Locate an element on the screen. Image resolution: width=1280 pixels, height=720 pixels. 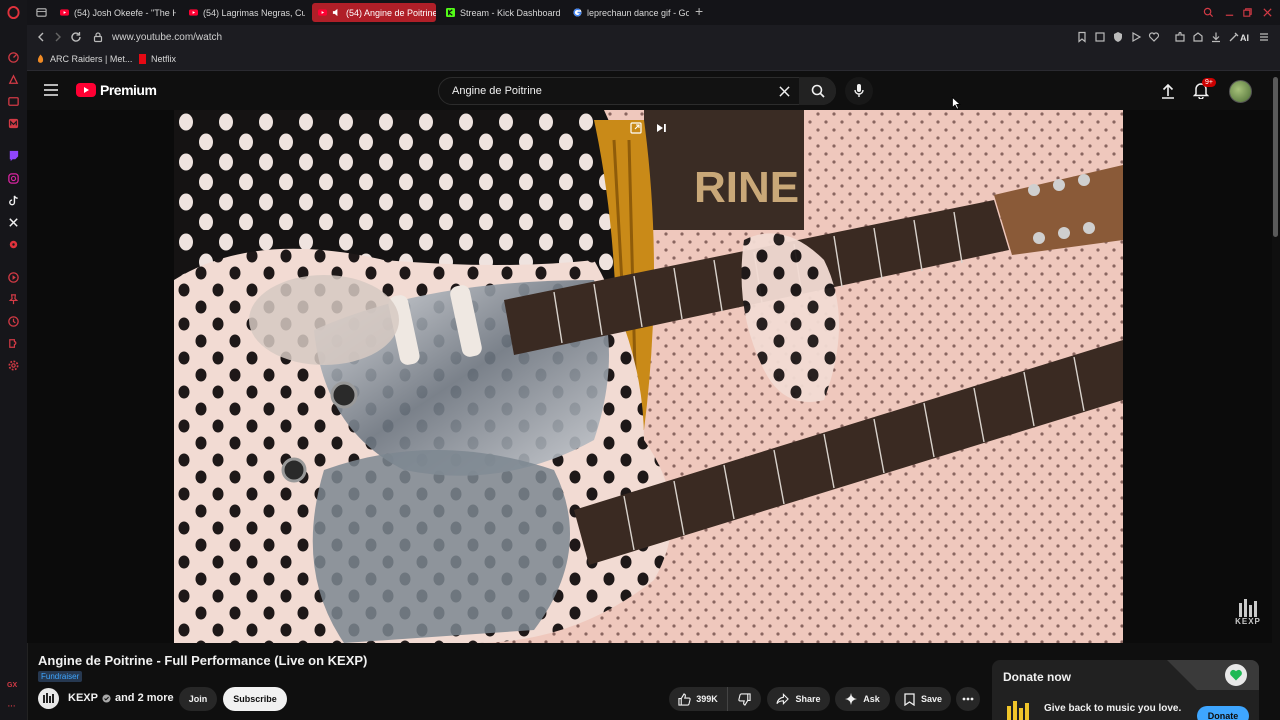
lock-icon is located at coordinates (98, 37).